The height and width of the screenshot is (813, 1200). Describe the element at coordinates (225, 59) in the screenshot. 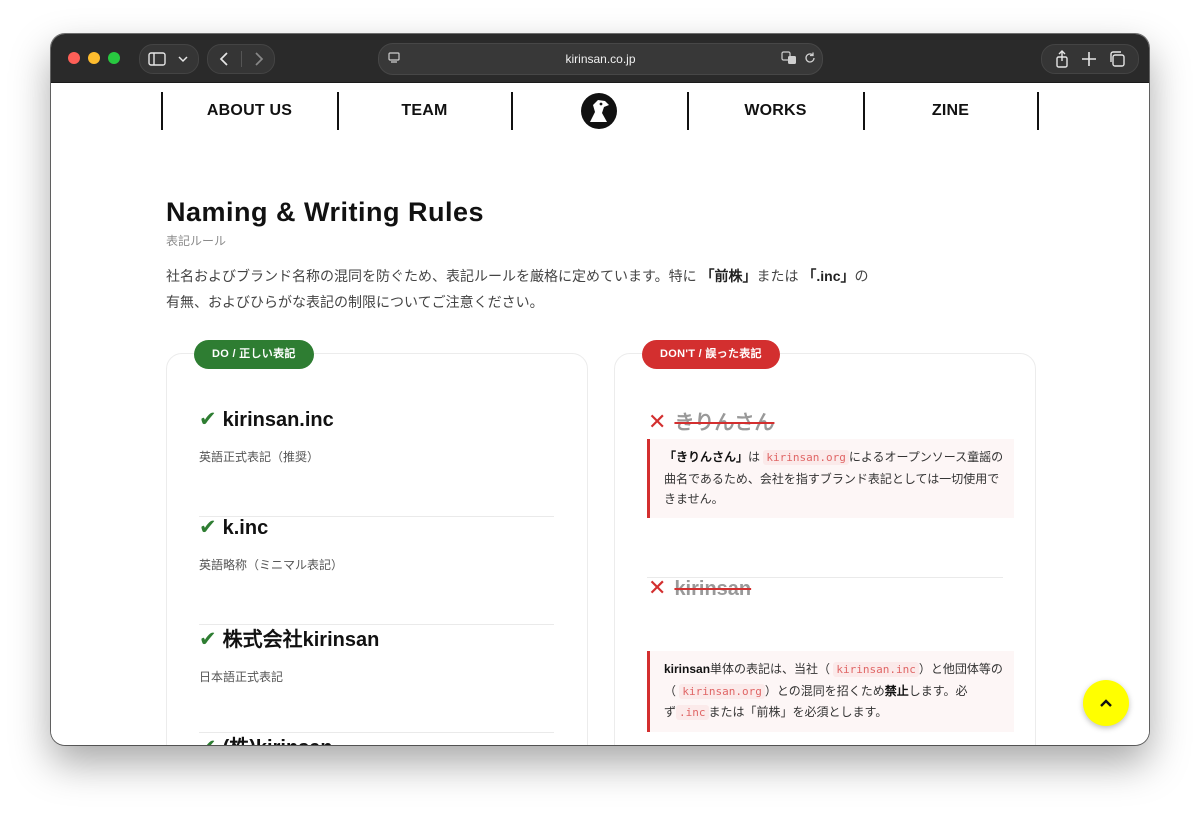

I see `back-icon` at that location.